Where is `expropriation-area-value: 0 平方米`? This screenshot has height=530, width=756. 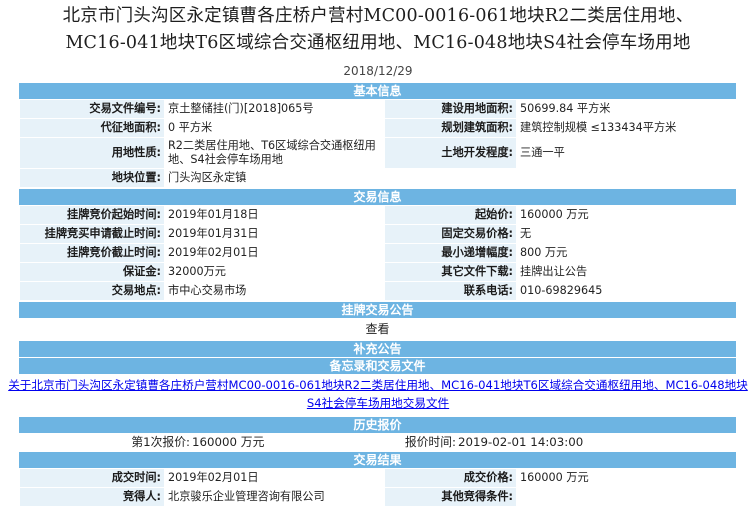
expropriation-area-value: 0 平方米 is located at coordinates (274, 128).